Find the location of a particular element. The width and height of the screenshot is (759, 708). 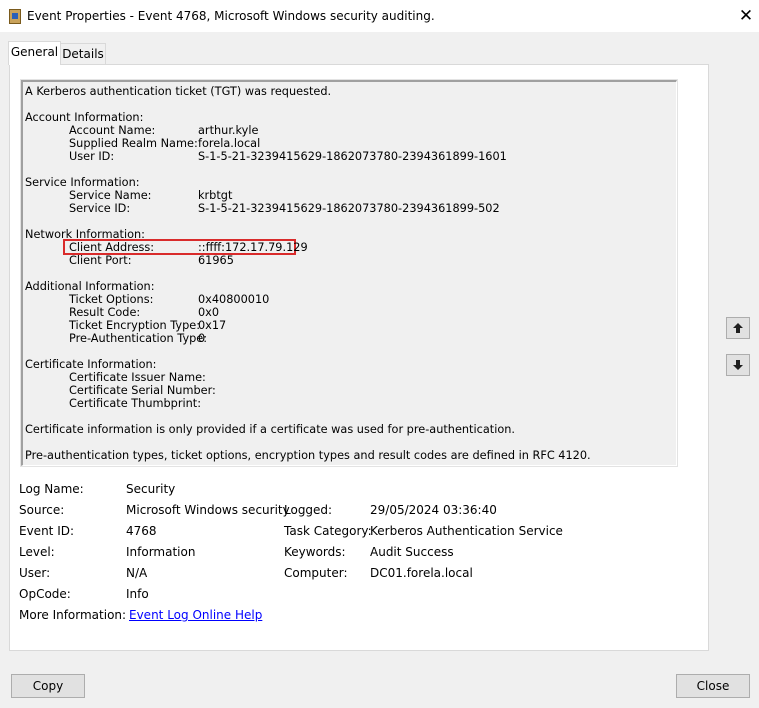

arrow-up-icon is located at coordinates (738, 328).